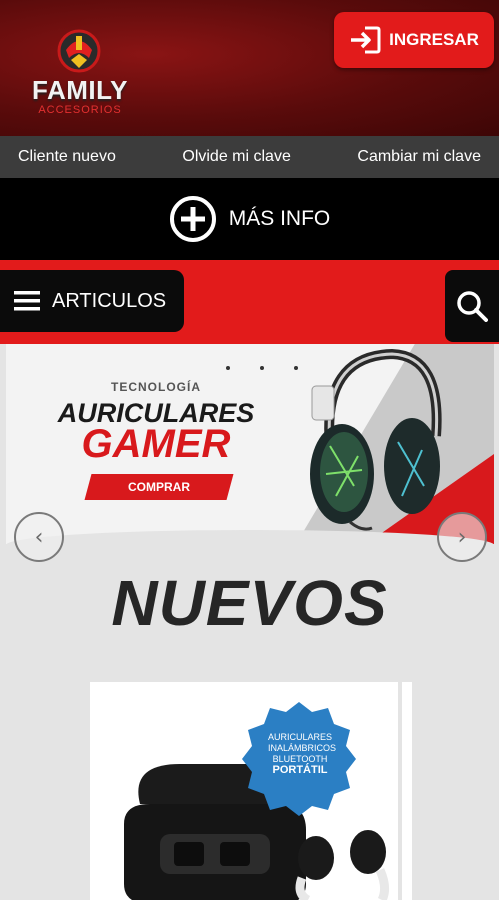 The width and height of the screenshot is (499, 900). I want to click on logo-subtitle: ACCESORIOS, so click(80, 110).